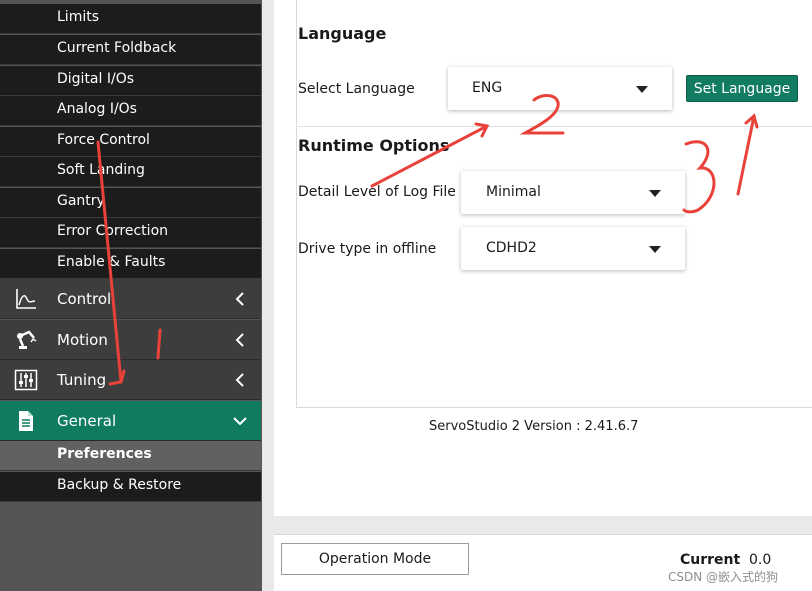  I want to click on sidebar-item-label: Limits, so click(78, 17).